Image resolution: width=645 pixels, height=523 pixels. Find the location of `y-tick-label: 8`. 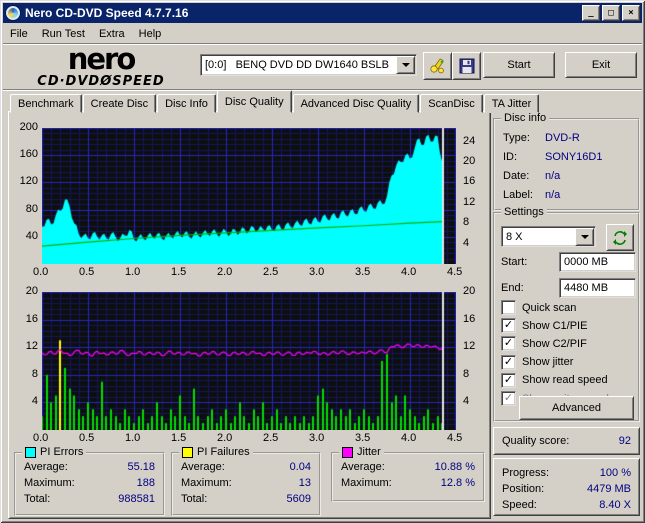

y-tick-label: 8 is located at coordinates (34, 373).